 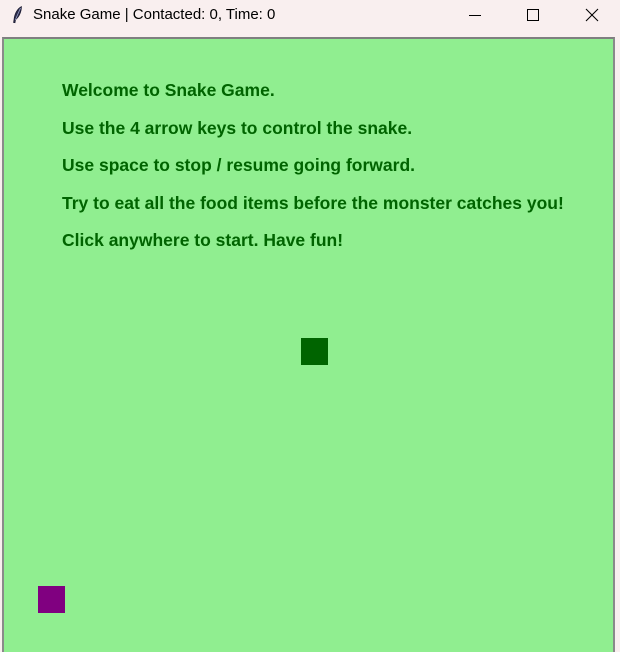 What do you see at coordinates (203, 240) in the screenshot?
I see `instruction-start: Click anywhere to start. Have fun!` at bounding box center [203, 240].